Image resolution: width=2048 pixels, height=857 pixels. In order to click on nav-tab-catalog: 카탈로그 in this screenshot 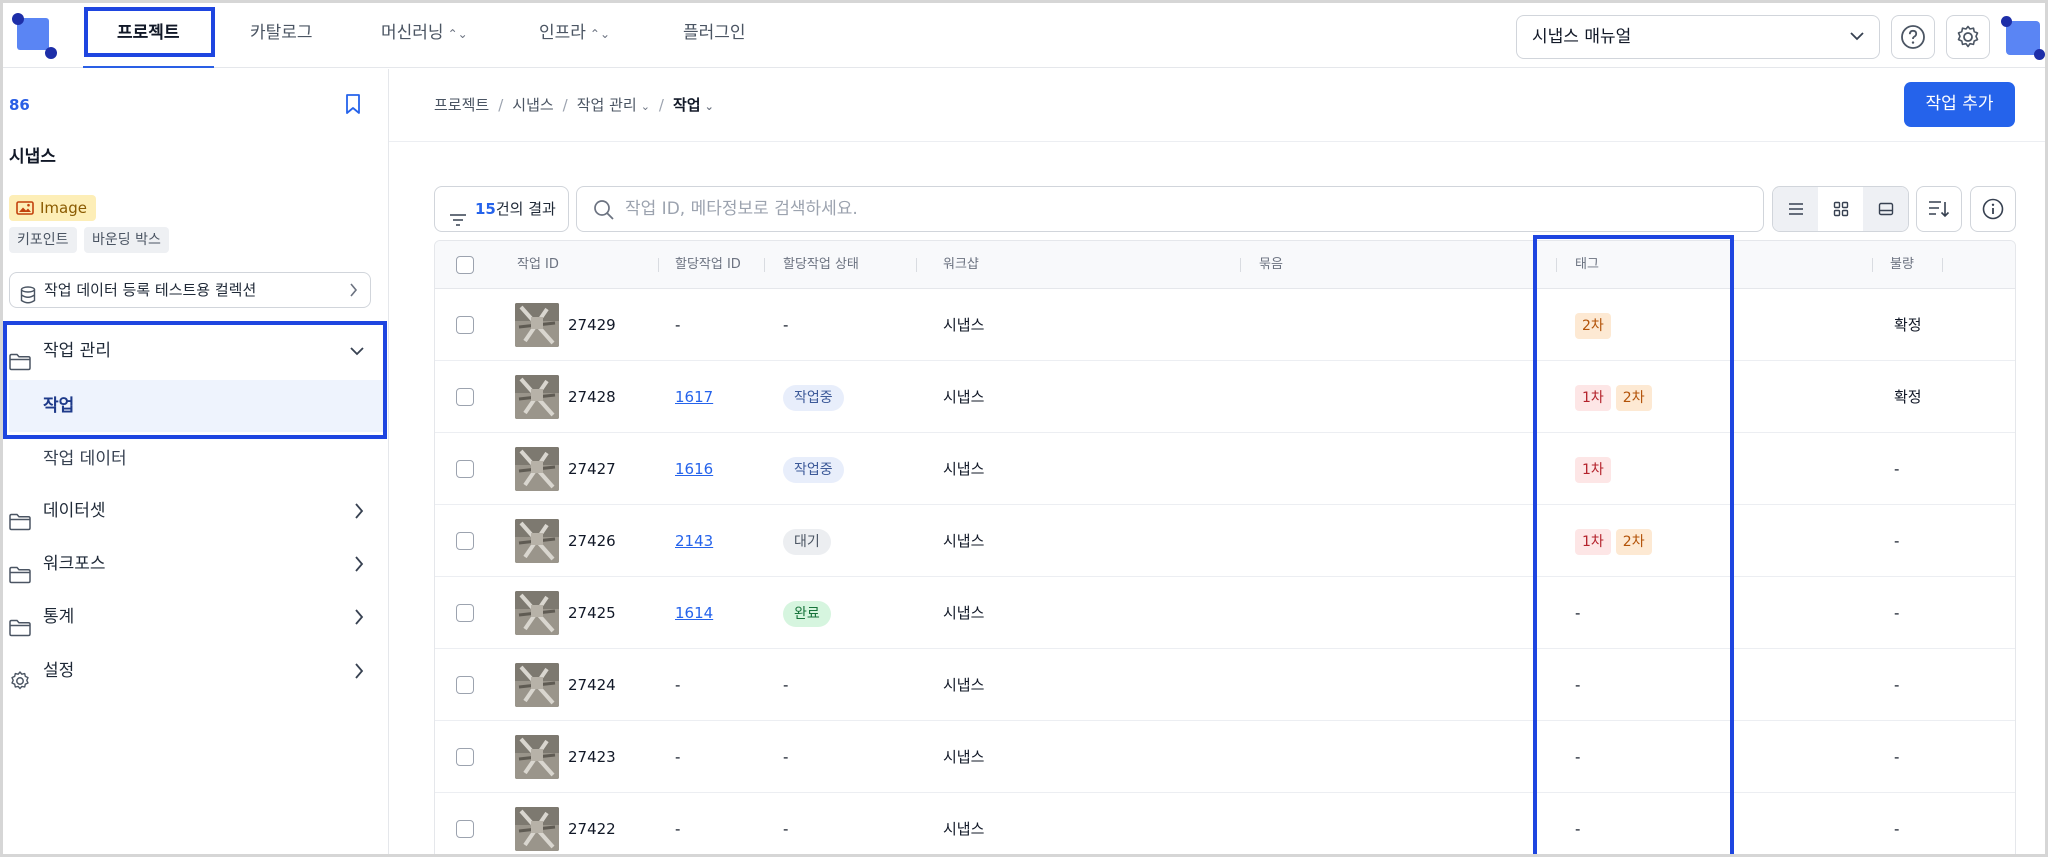, I will do `click(281, 35)`.